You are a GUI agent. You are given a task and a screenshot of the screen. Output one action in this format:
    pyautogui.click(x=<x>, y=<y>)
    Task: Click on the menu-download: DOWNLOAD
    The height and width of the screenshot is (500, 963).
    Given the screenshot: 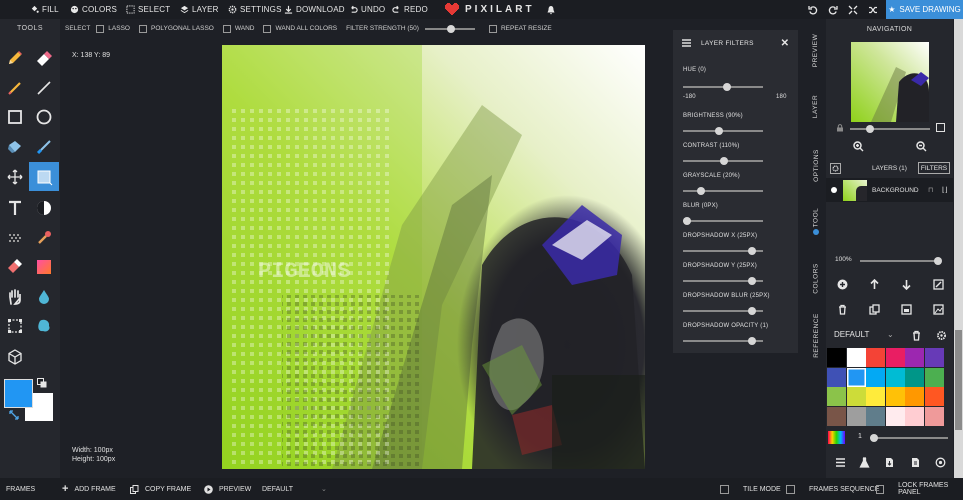 What is the action you would take?
    pyautogui.click(x=314, y=9)
    